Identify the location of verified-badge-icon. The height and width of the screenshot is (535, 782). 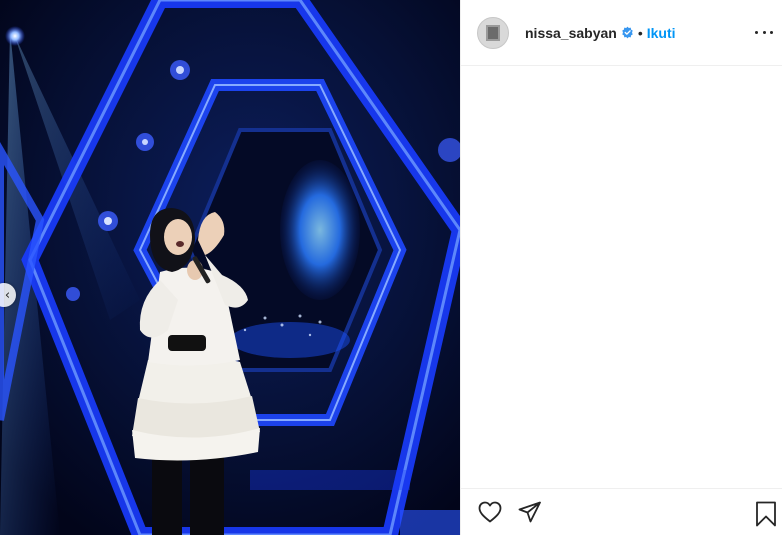
(627, 32).